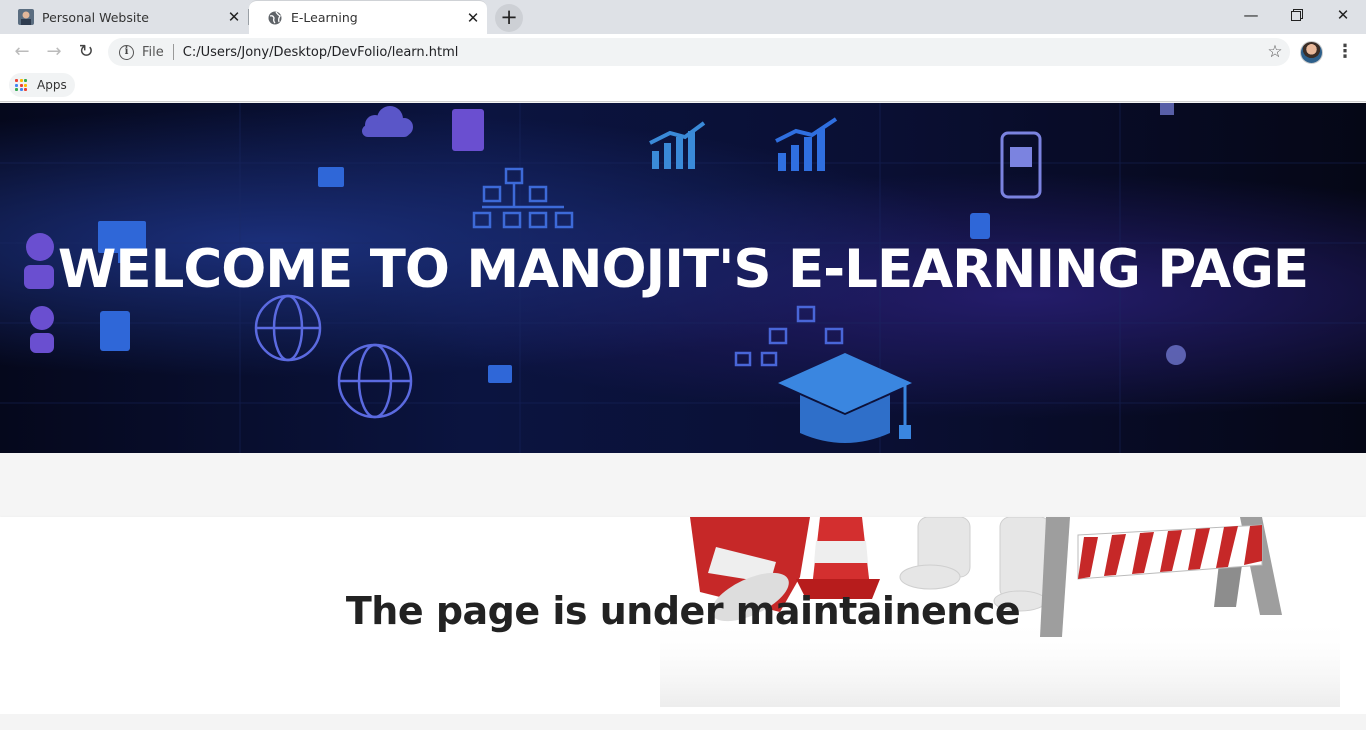  Describe the element at coordinates (683, 17) in the screenshot. I see `tab-strip: Personal Website ✕ E-Learning ✕ + — ✕` at that location.